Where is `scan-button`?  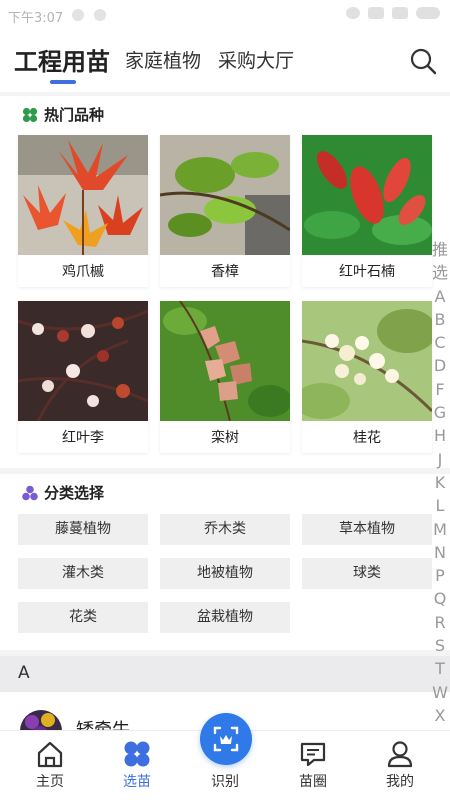 scan-button is located at coordinates (226, 739).